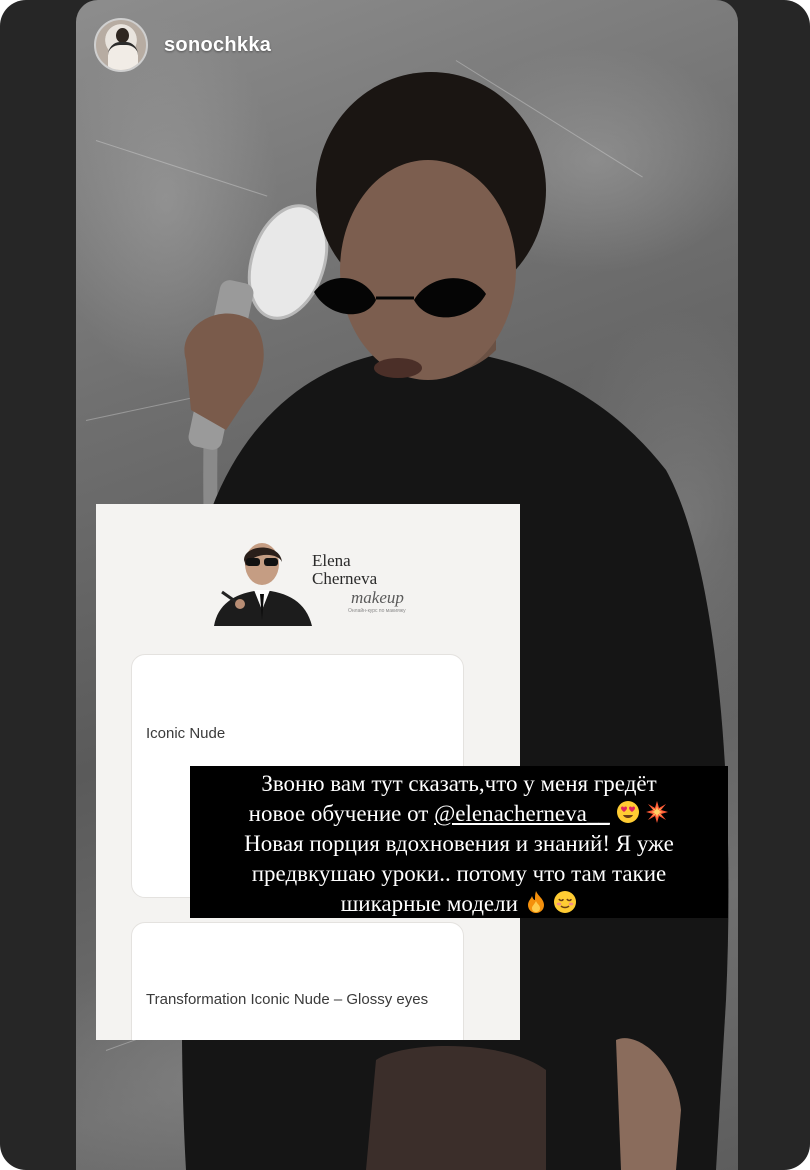  Describe the element at coordinates (377, 611) in the screenshot. I see `brand-tagline: Онлайн-курс по макияжу` at that location.